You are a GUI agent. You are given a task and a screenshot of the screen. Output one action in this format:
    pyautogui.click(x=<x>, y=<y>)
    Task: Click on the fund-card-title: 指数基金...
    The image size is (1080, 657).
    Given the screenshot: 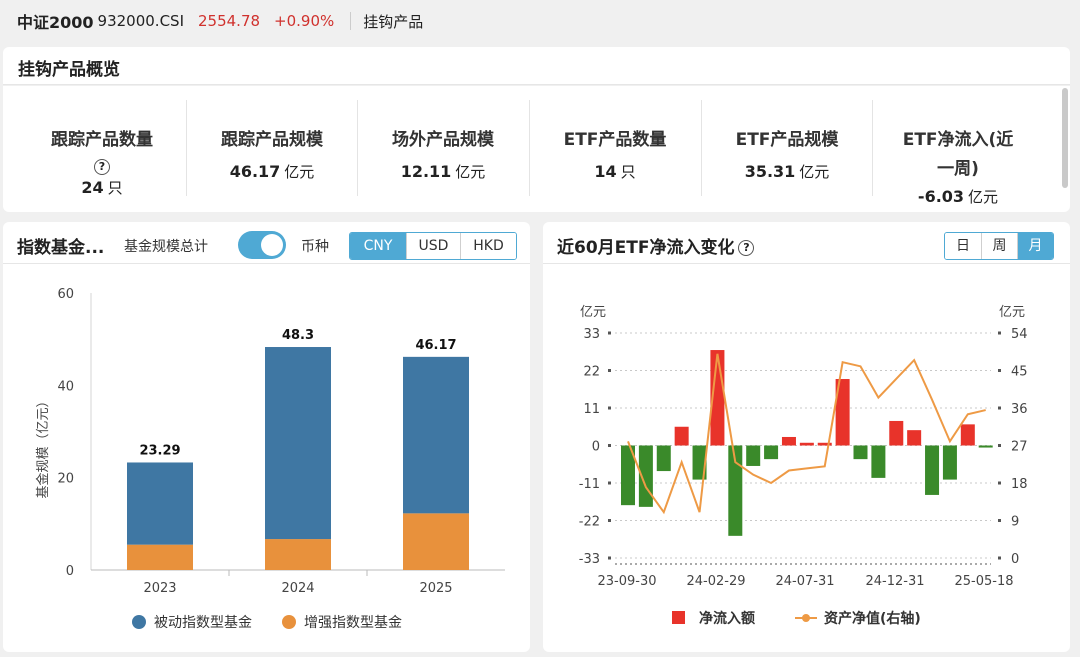 What is the action you would take?
    pyautogui.click(x=61, y=248)
    